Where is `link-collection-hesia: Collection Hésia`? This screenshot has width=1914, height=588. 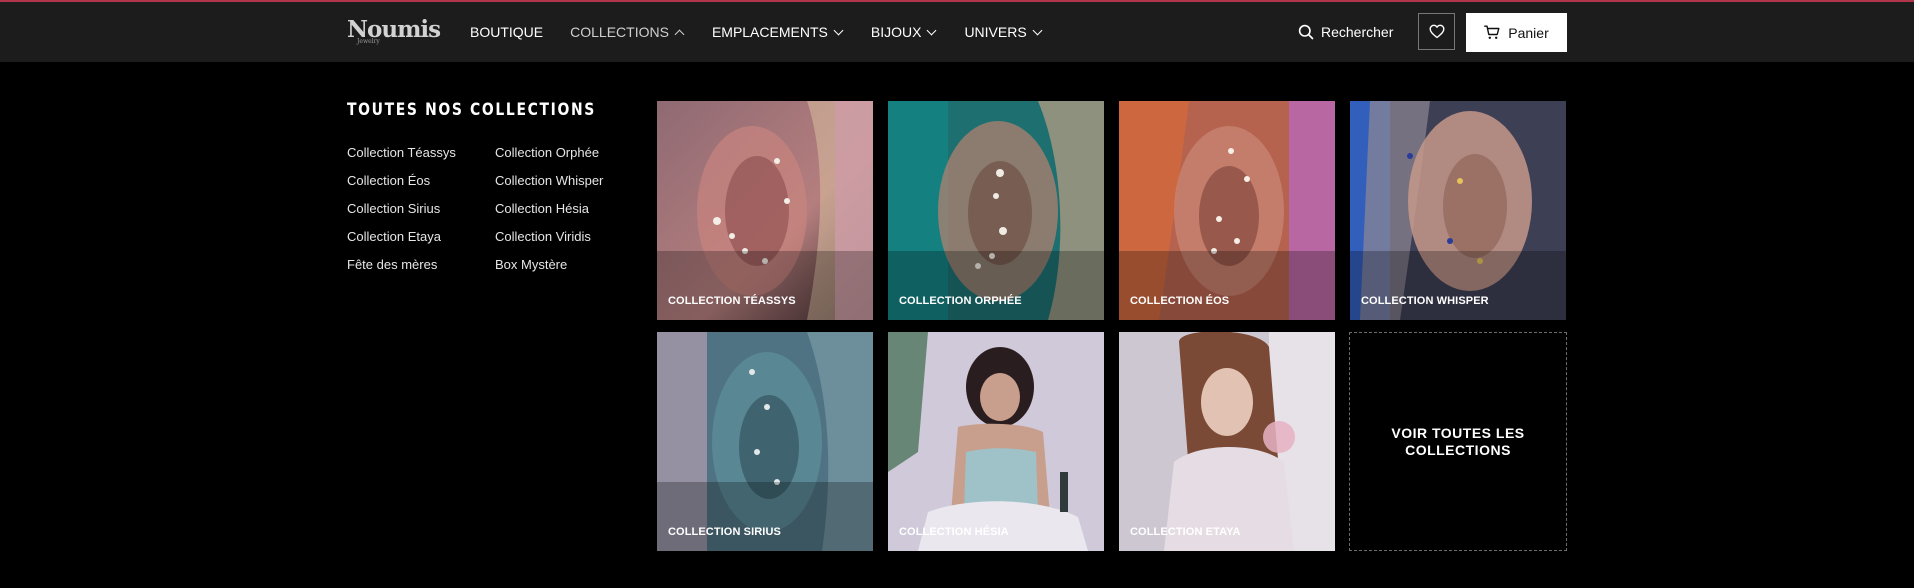 link-collection-hesia: Collection Hésia is located at coordinates (549, 215).